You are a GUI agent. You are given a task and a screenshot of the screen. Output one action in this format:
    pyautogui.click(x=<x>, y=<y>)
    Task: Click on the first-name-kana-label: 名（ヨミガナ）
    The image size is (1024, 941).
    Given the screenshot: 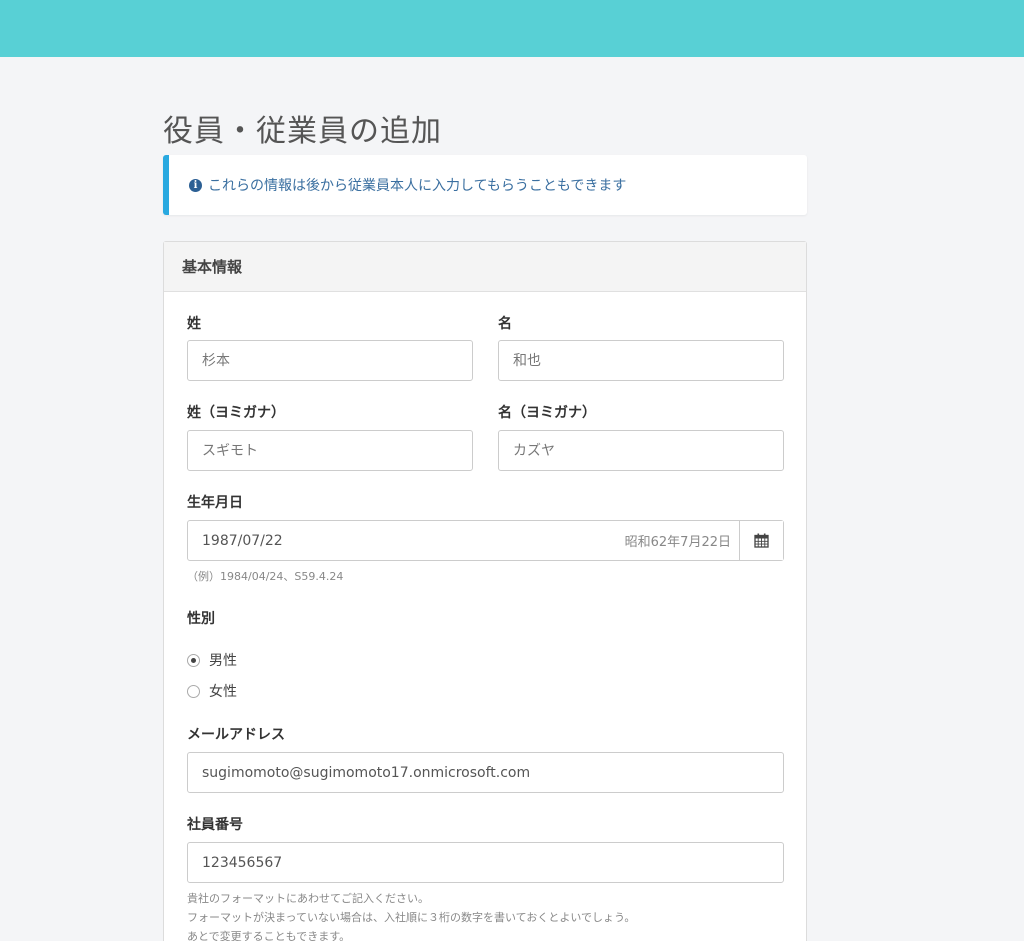 What is the action you would take?
    pyautogui.click(x=547, y=413)
    